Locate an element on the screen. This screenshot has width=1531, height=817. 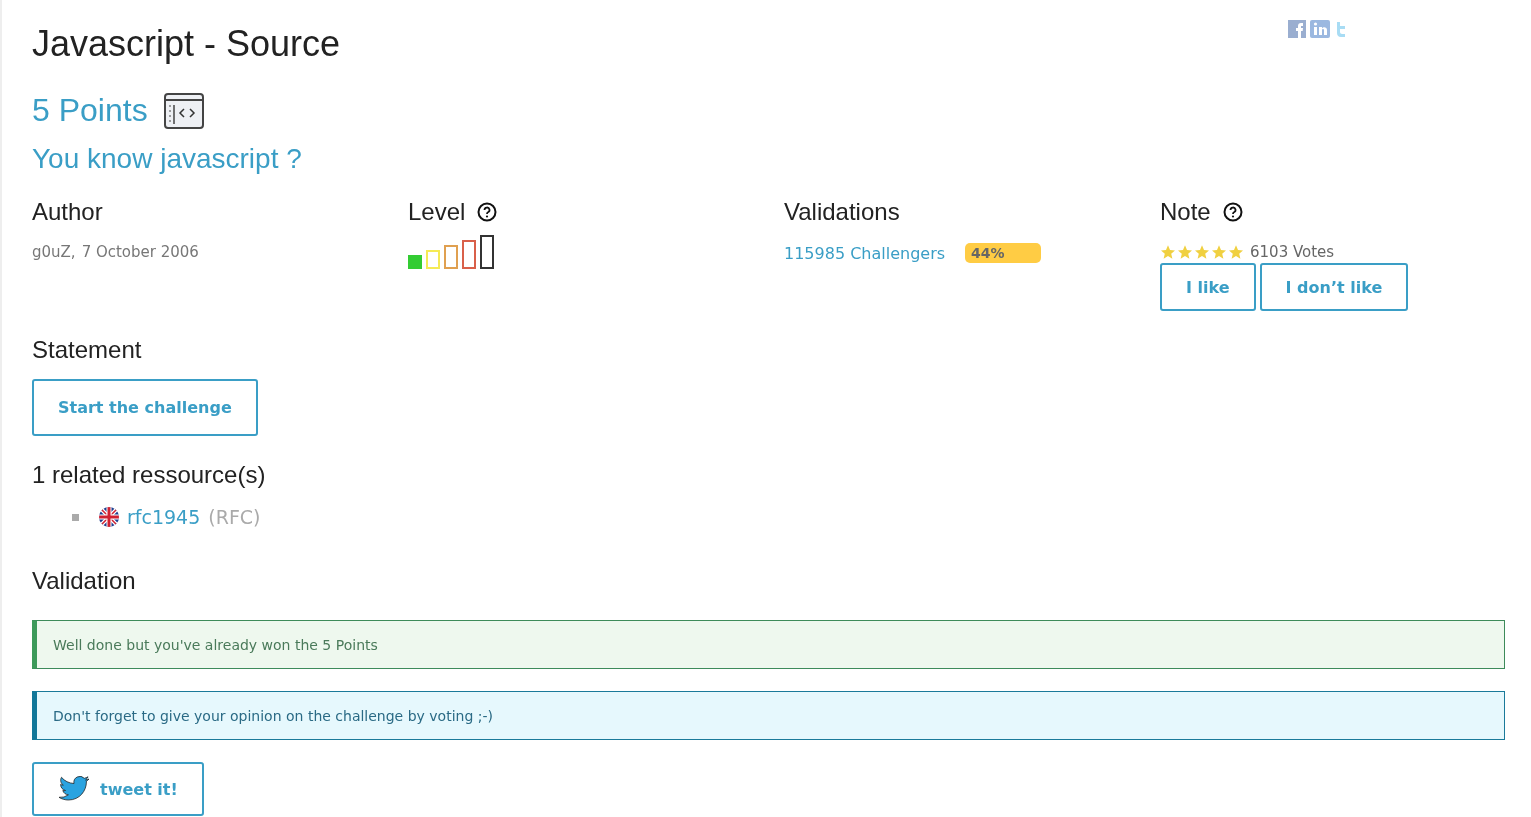
section-heading: 1 related ressource(s) is located at coordinates (149, 475).